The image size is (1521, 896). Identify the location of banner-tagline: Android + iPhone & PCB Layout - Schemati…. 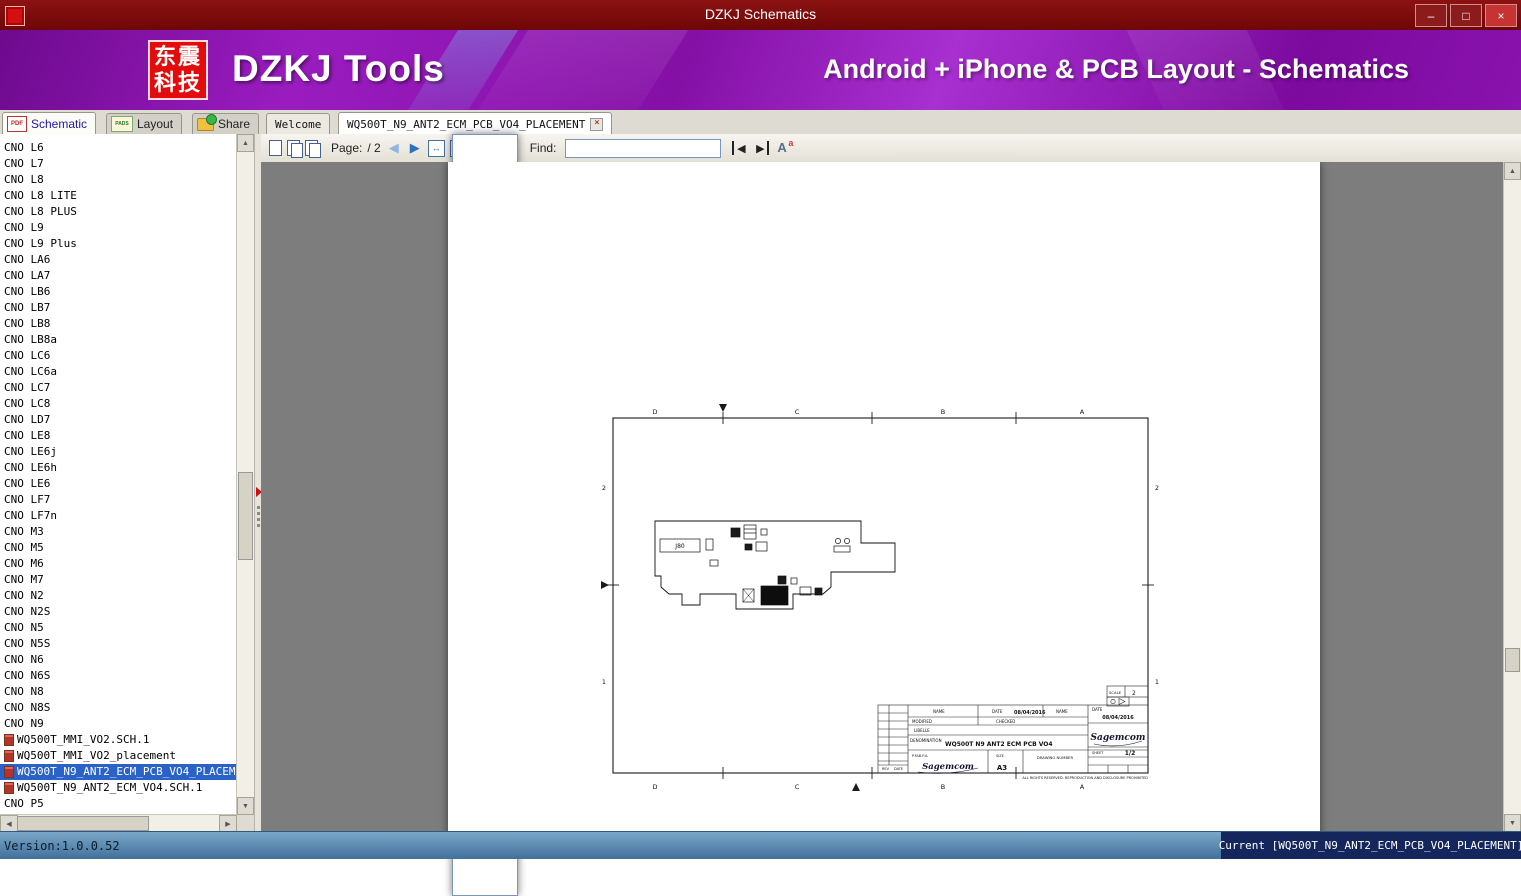
(1116, 69).